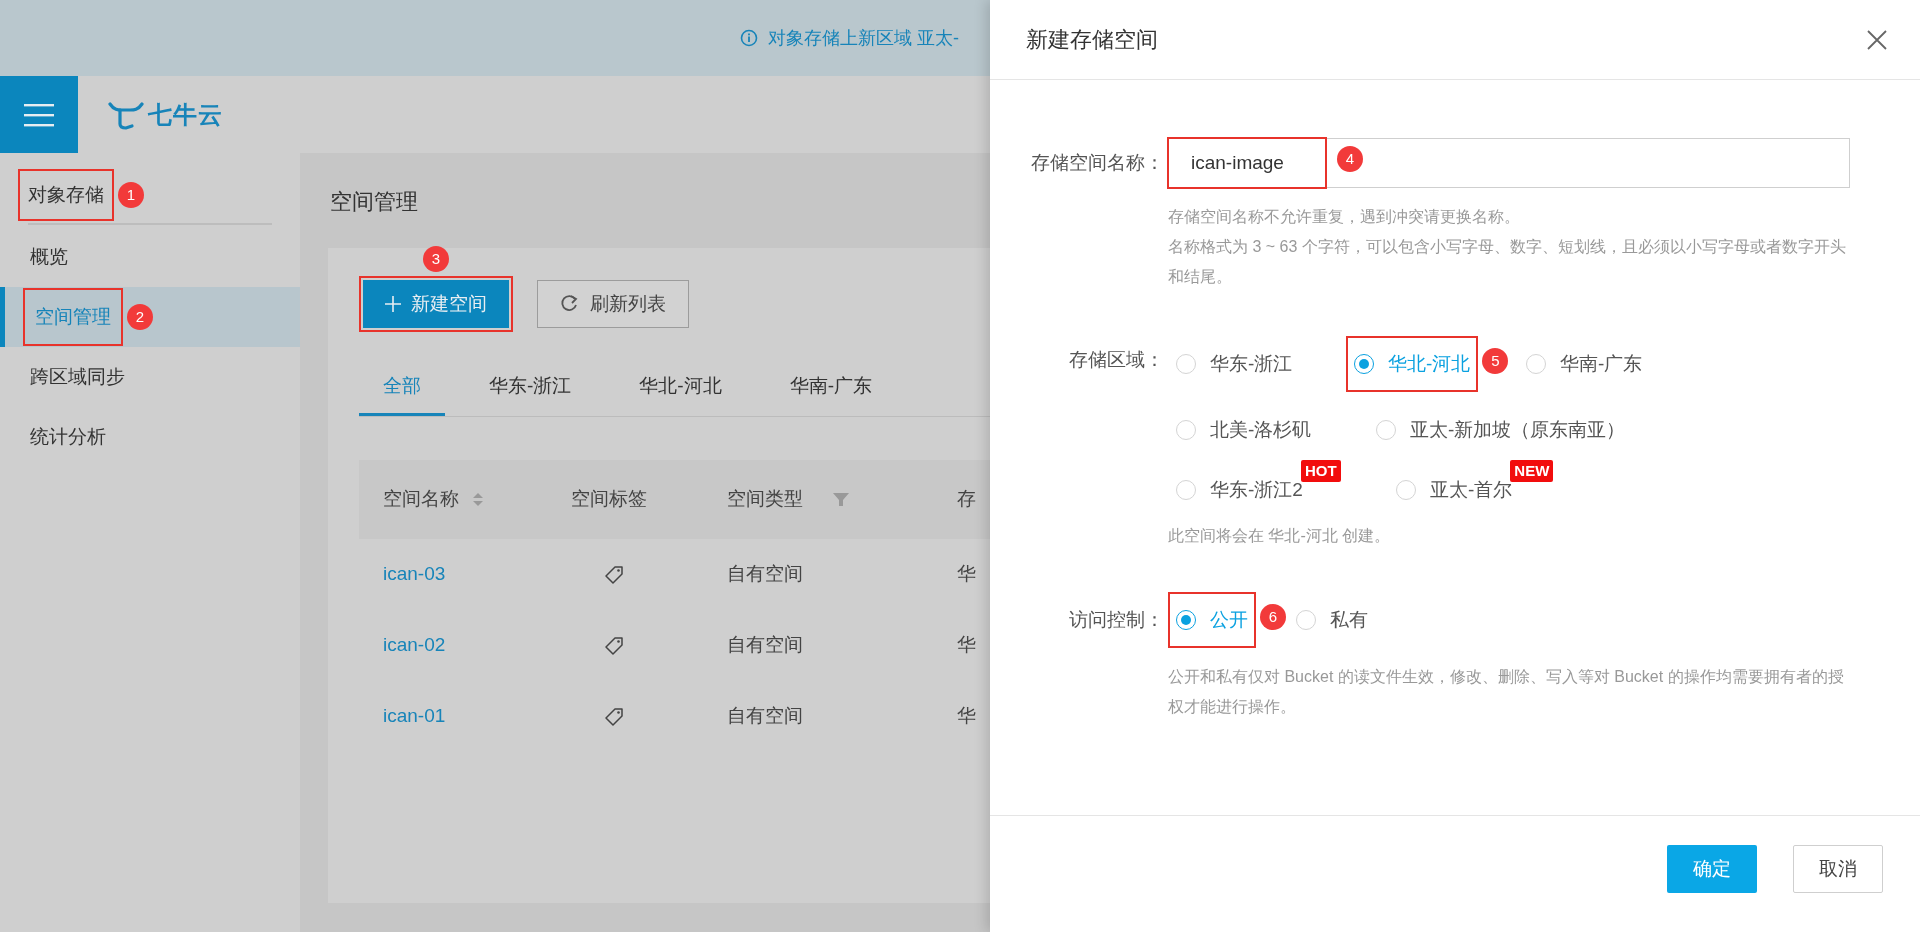 The image size is (1920, 932). What do you see at coordinates (1116, 619) in the screenshot?
I see `field-label: 访问控制：` at bounding box center [1116, 619].